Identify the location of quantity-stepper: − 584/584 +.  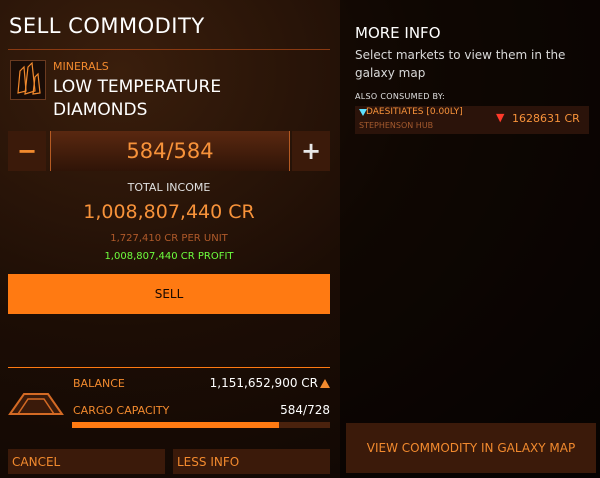
(169, 151).